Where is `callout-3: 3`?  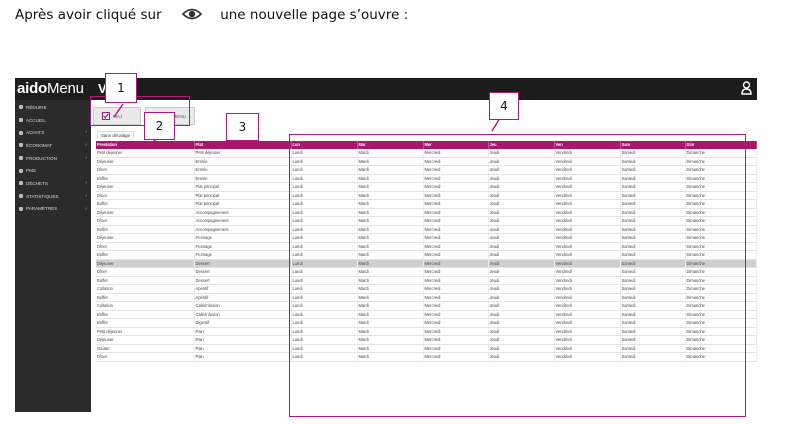
callout-3: 3 is located at coordinates (242, 127).